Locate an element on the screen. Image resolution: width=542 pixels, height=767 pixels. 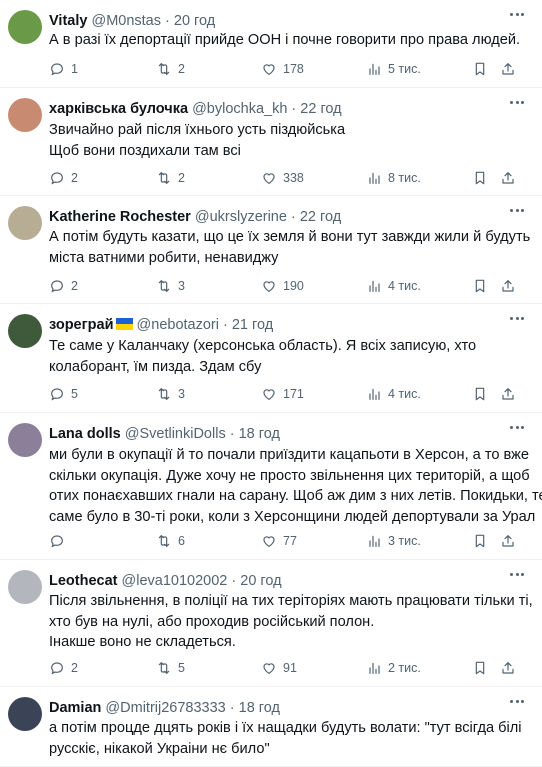
reposts-count: 2 is located at coordinates (181, 178).